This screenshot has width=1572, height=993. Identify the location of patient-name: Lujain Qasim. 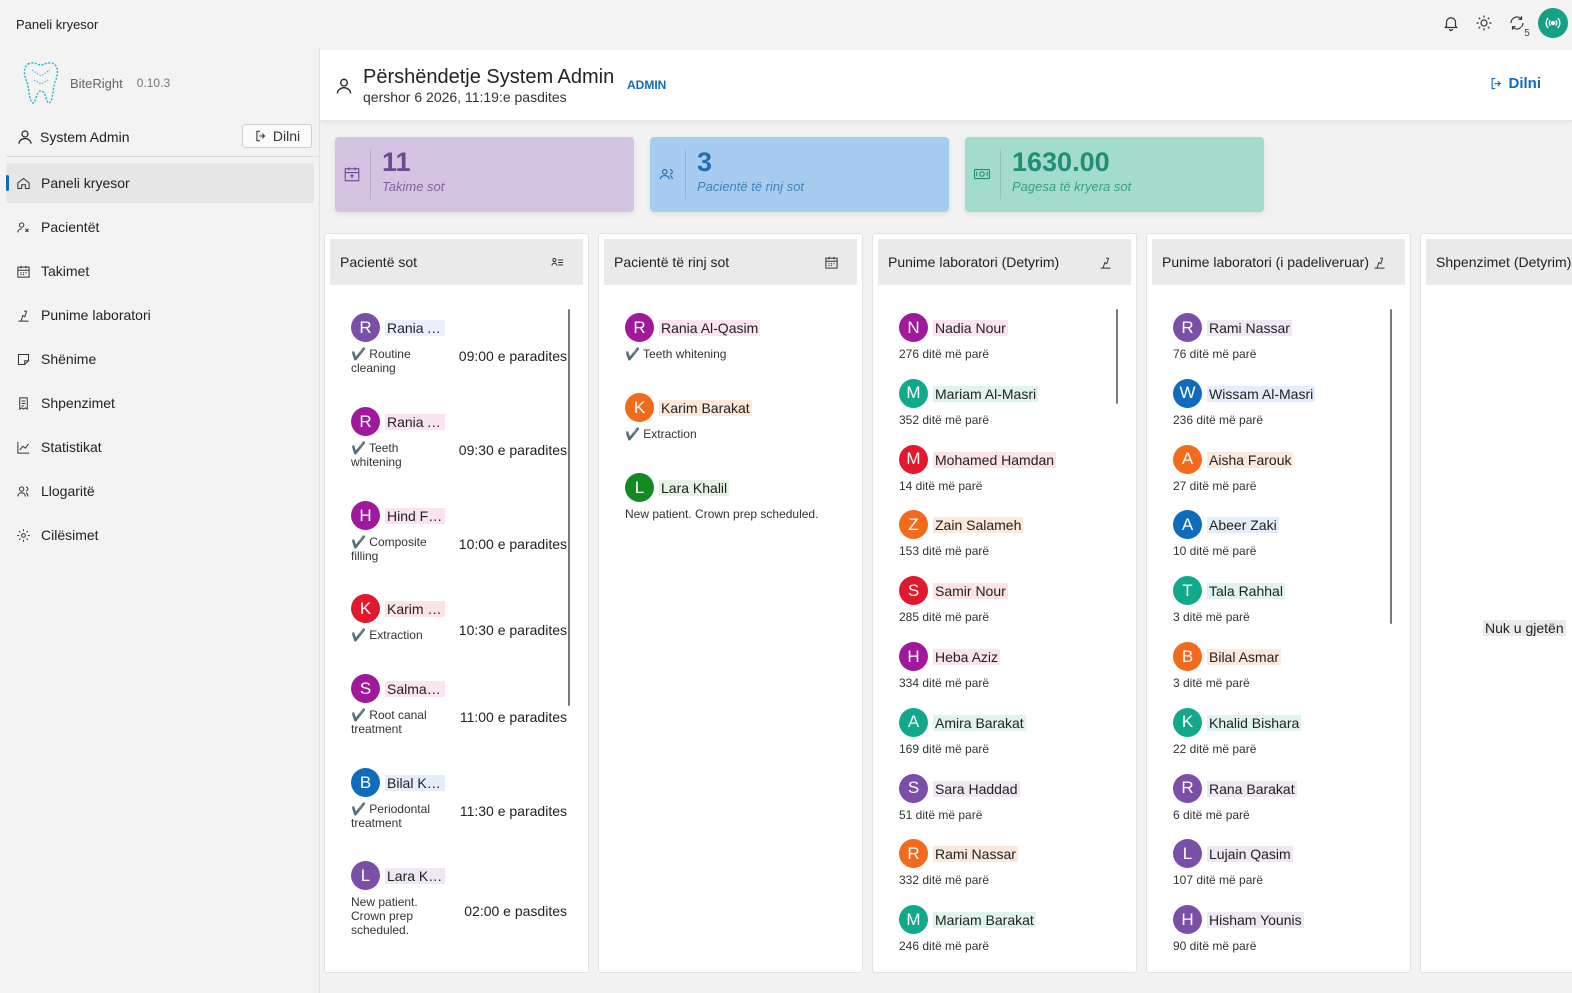
(1250, 854).